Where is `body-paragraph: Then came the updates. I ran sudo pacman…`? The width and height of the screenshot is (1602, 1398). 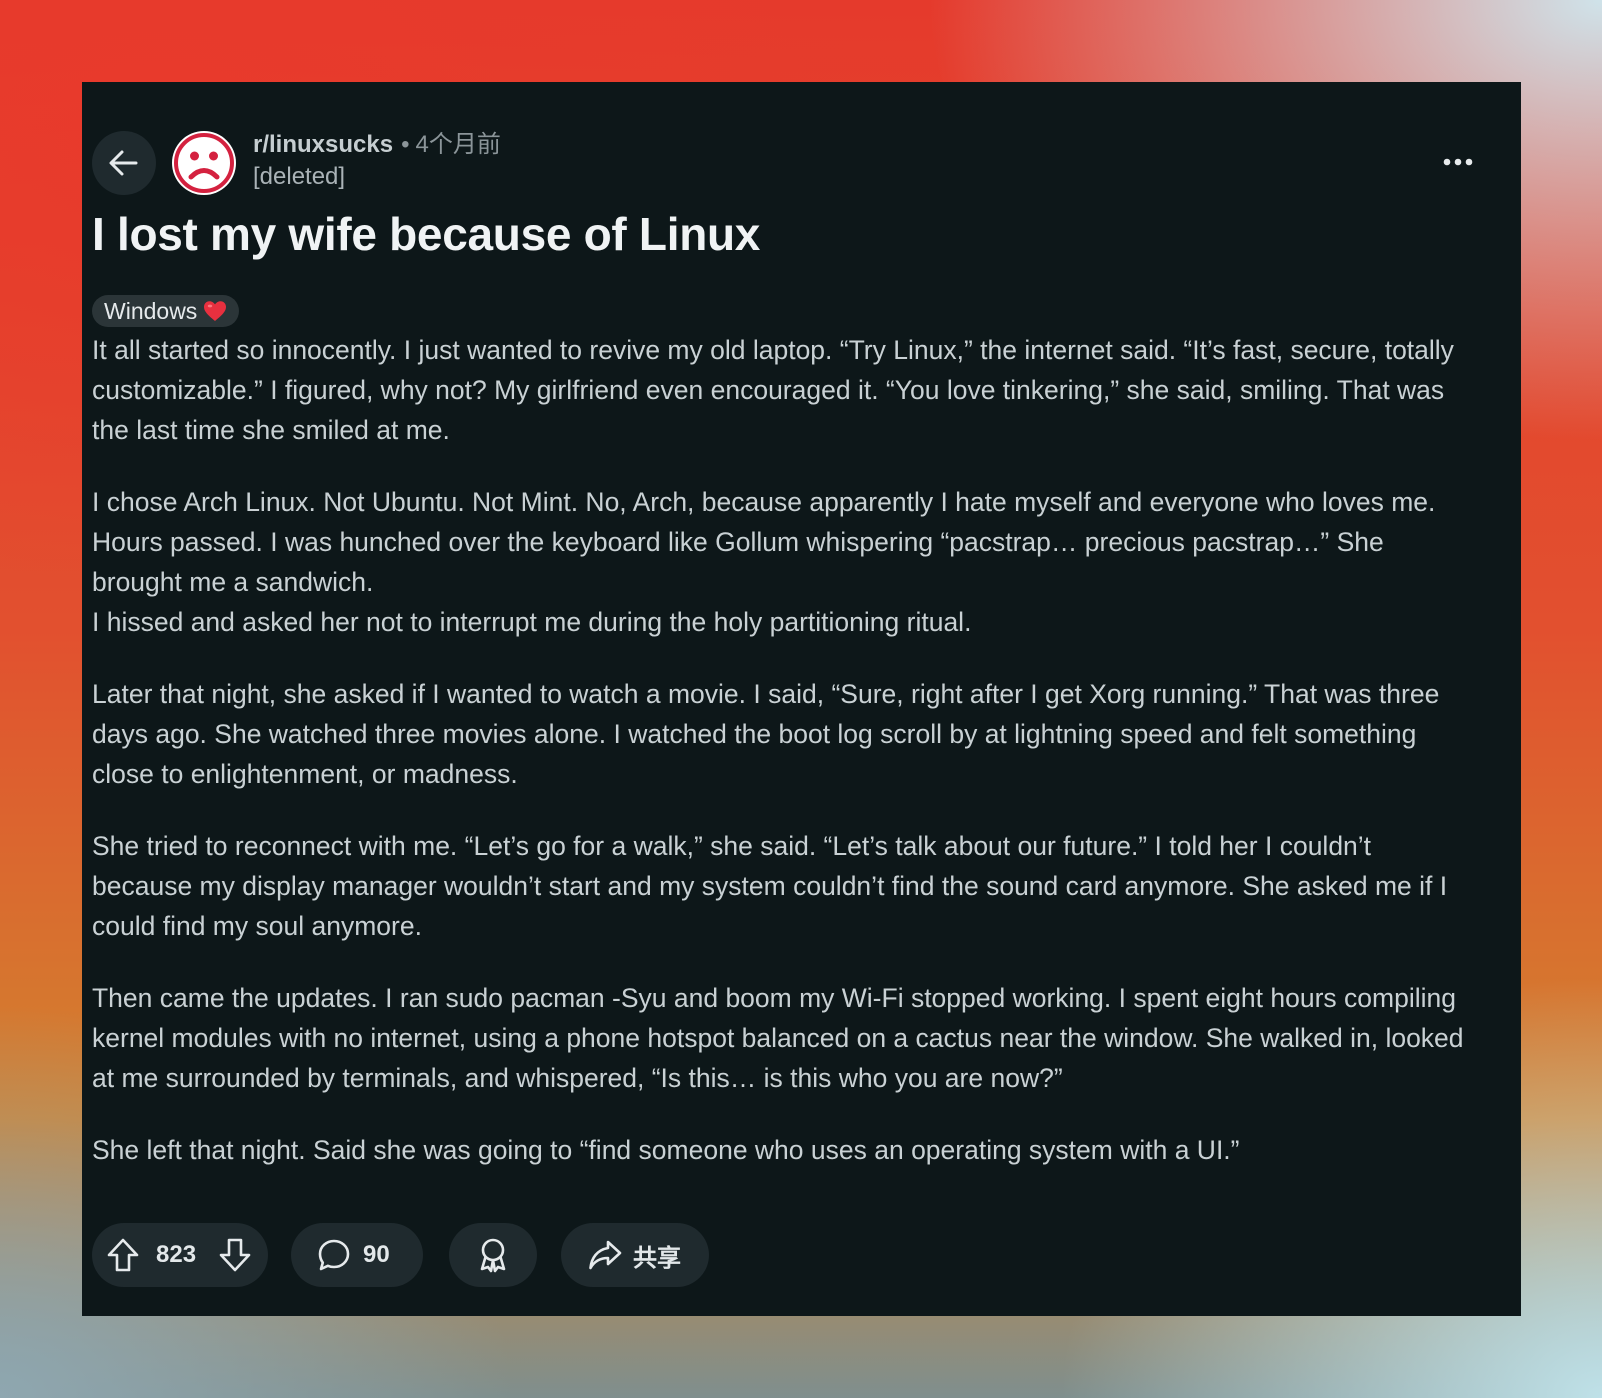
body-paragraph: Then came the updates. I ran sudo pacman… is located at coordinates (778, 1038).